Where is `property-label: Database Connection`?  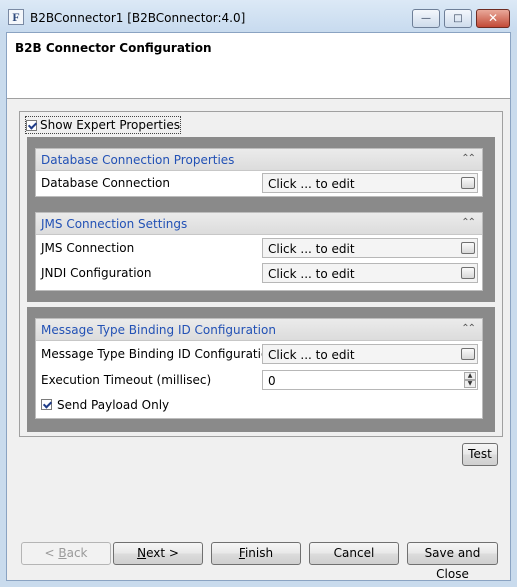 property-label: Database Connection is located at coordinates (105, 183).